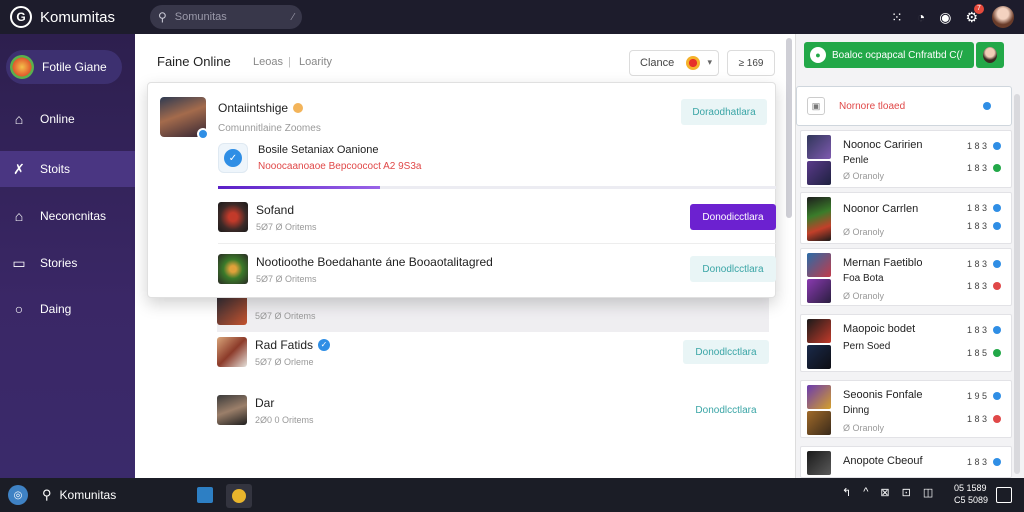 This screenshot has height=512, width=1024. What do you see at coordinates (497, 217) in the screenshot?
I see `popup-list-item: Sofand 5Ø7 Ø Oritems Donodicctlara` at bounding box center [497, 217].